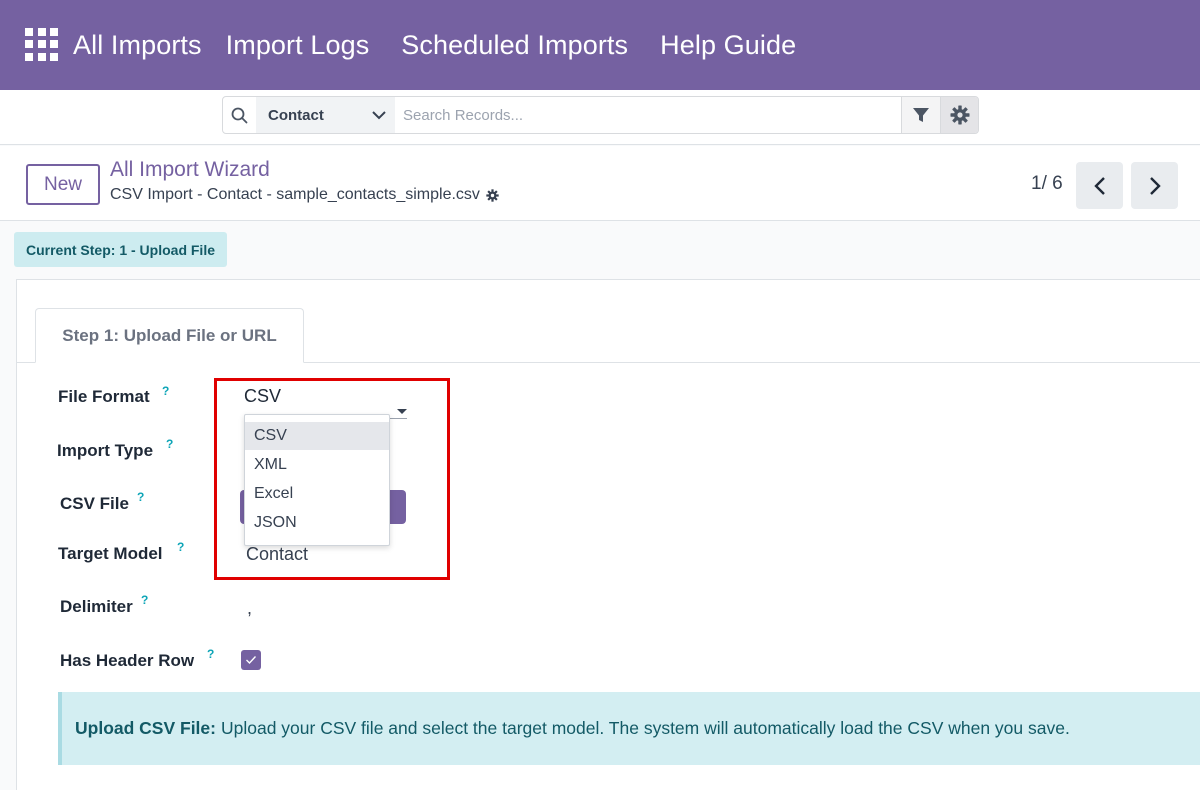 This screenshot has width=1200, height=790. What do you see at coordinates (140, 497) in the screenshot?
I see `csv-file-help: ?` at bounding box center [140, 497].